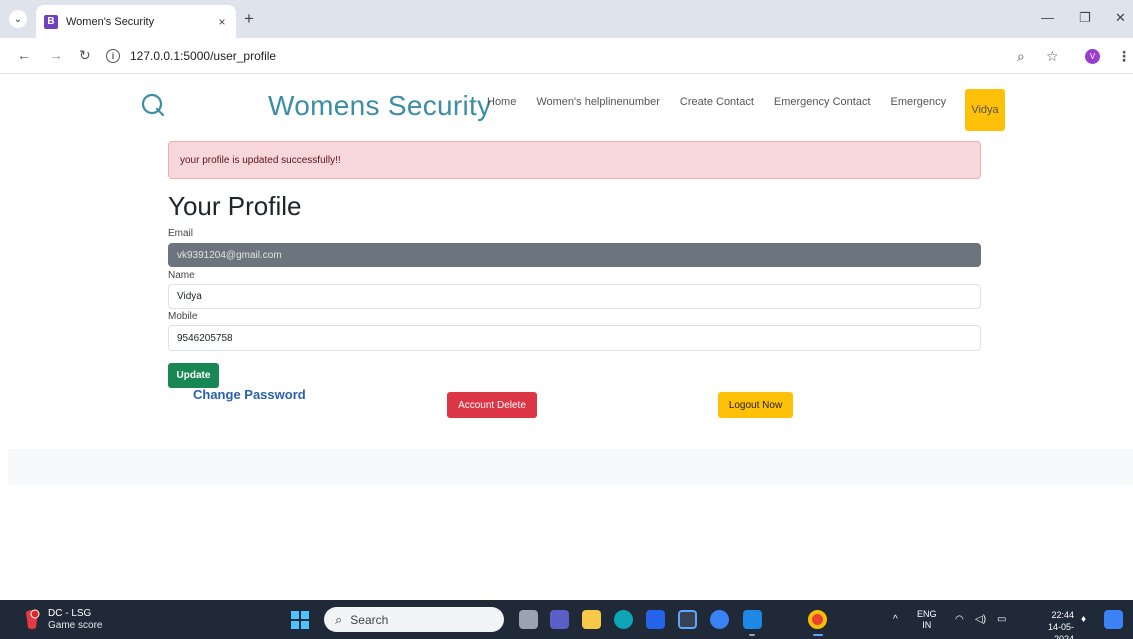 The width and height of the screenshot is (1133, 639). What do you see at coordinates (1052, 56) in the screenshot?
I see `bookmark-star-icon: ☆` at bounding box center [1052, 56].